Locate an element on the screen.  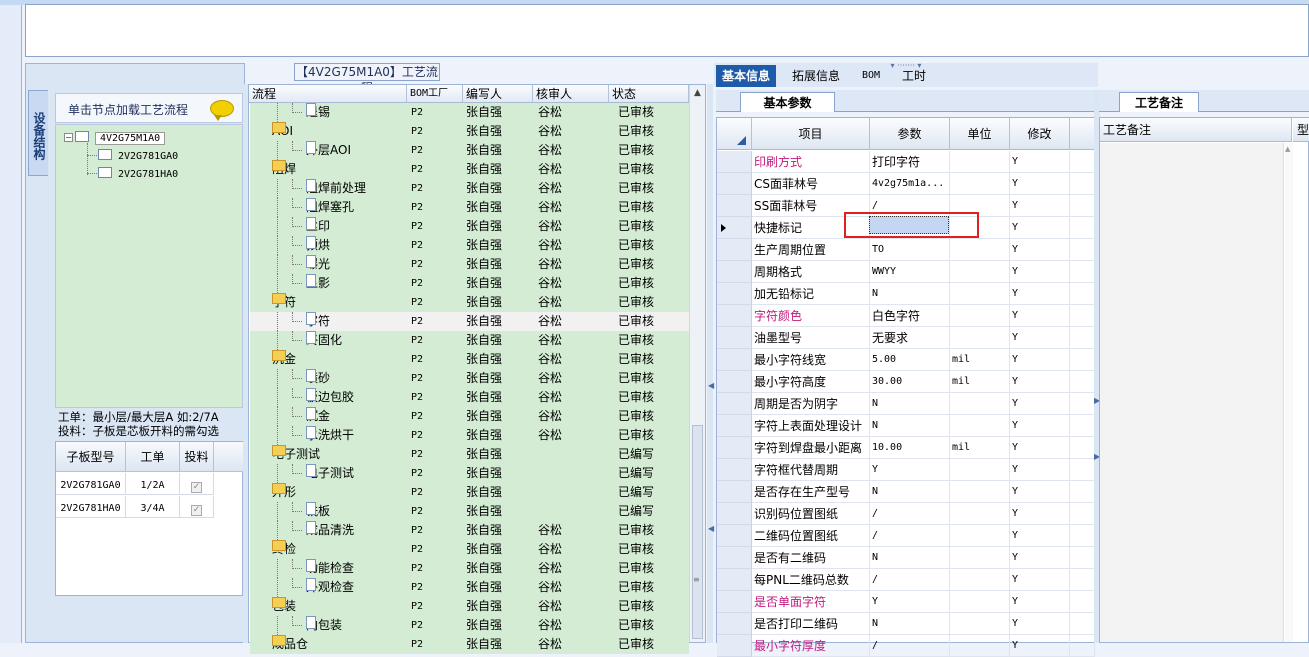
param-row: 字符上表面处理设计 N Y is located at coordinates (906, 426).